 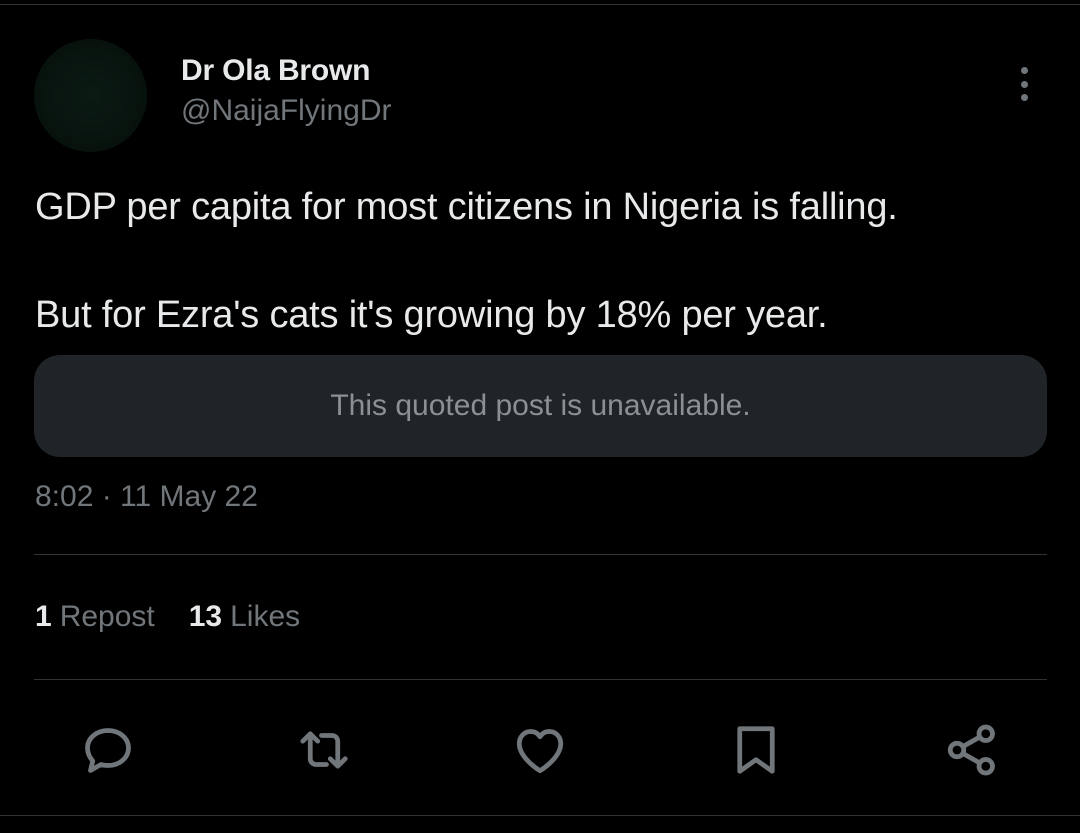 I want to click on bookmark-icon, so click(x=756, y=750).